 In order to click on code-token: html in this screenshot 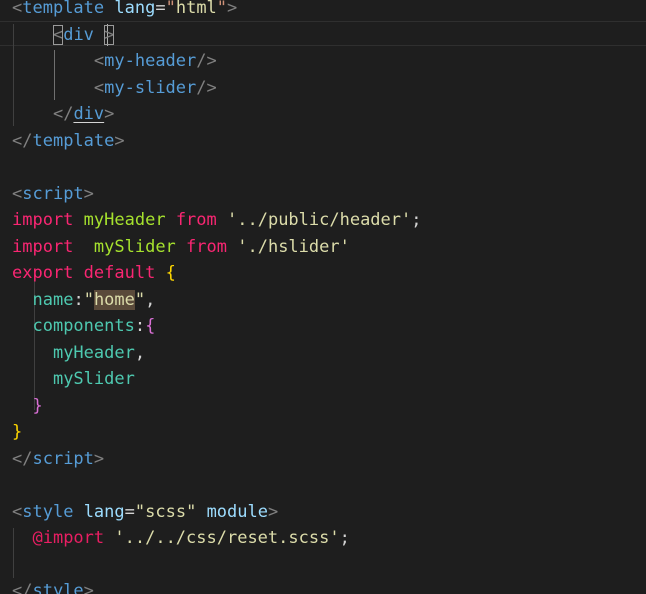, I will do `click(196, 9)`.